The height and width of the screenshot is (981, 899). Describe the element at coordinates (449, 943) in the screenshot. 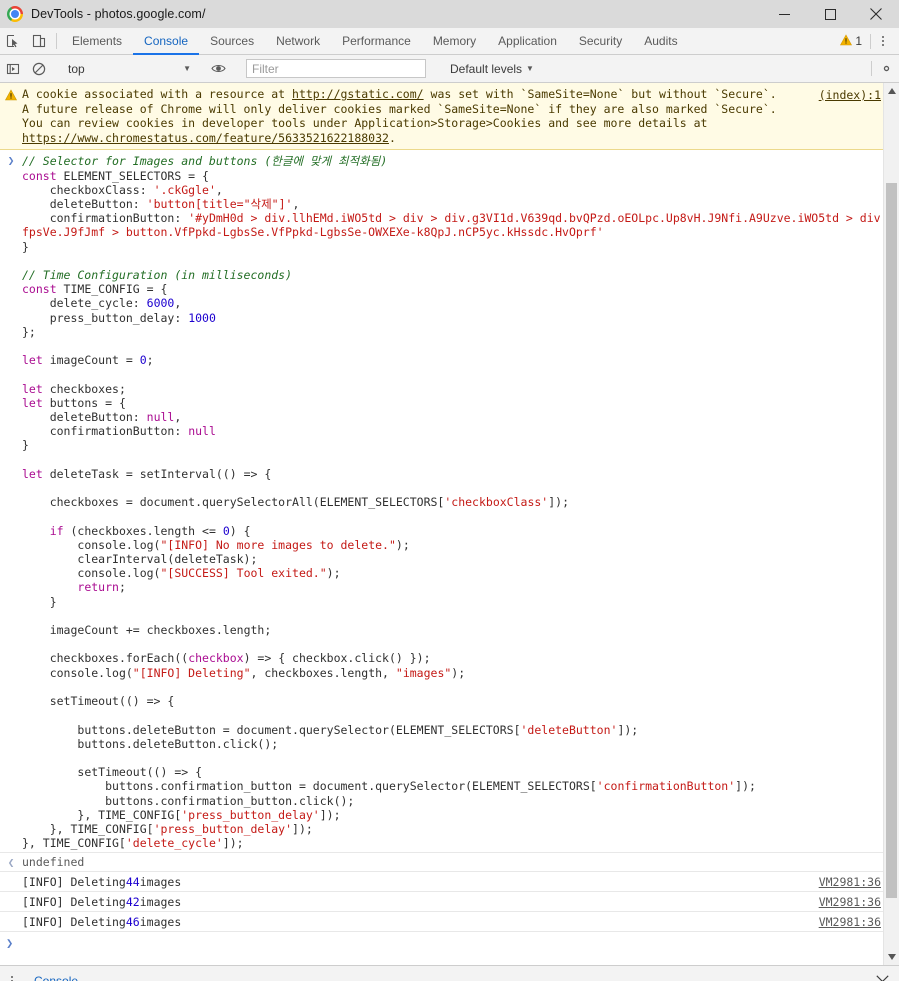

I see `console-prompt-row: ❯` at that location.